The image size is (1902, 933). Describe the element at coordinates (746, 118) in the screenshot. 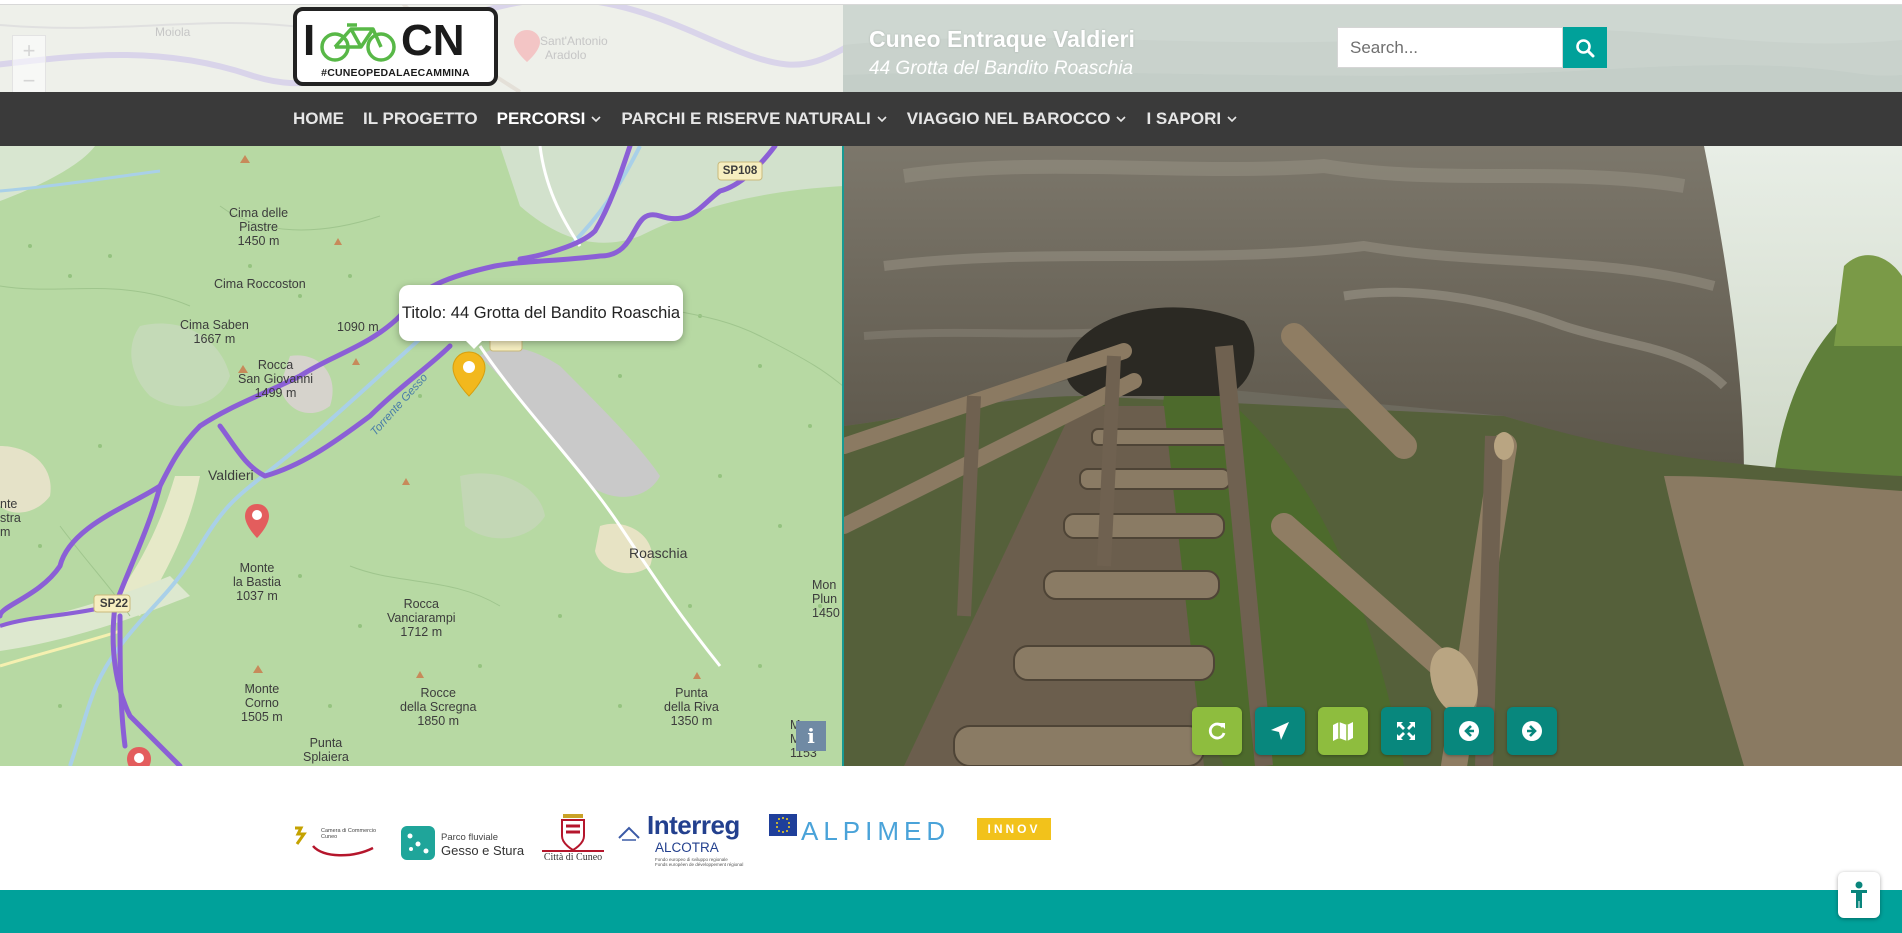

I see `nav-item-label: PARCHI E RISERVE NATURALI` at that location.